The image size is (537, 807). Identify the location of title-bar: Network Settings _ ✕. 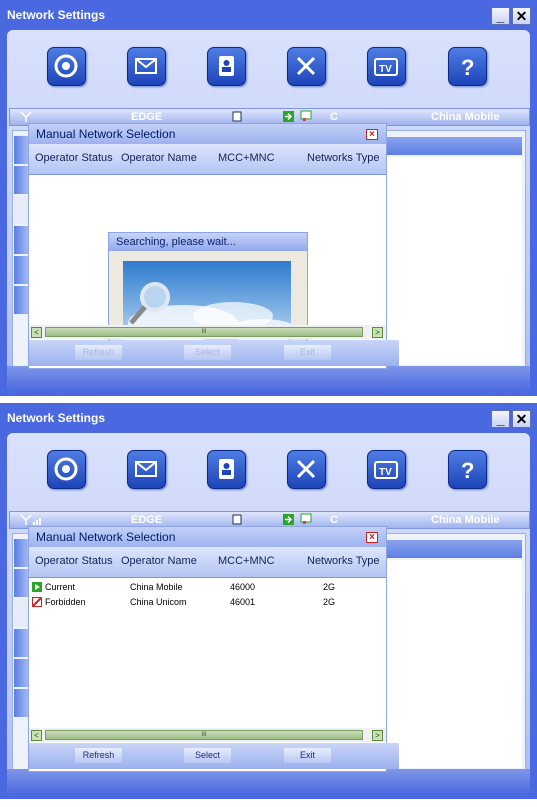
(268, 15).